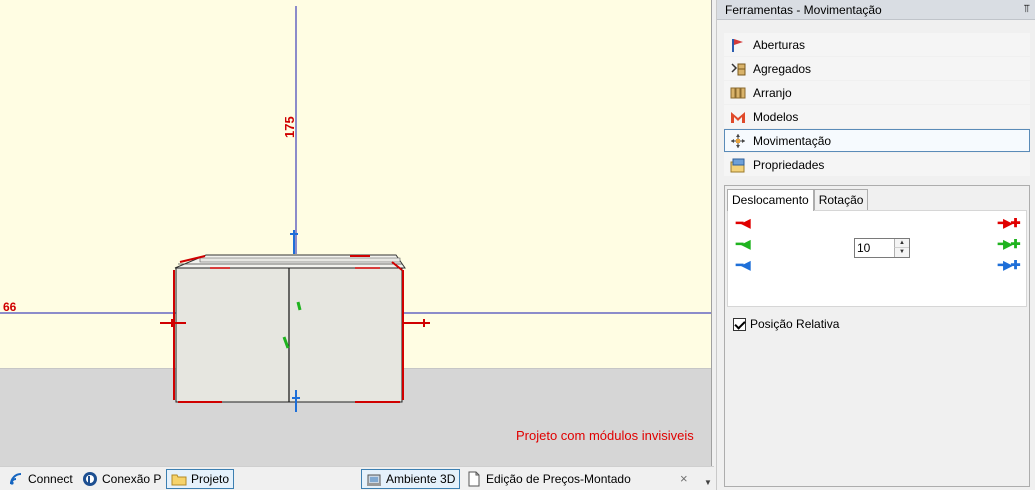 The width and height of the screenshot is (1035, 490). I want to click on relative-position-checkbox, so click(739, 324).